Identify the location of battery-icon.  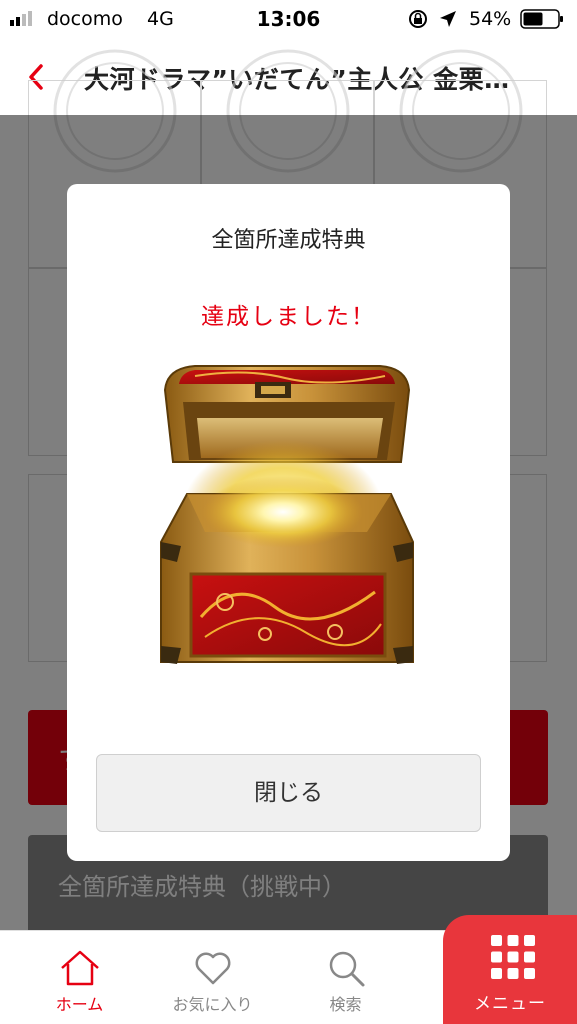
(541, 19).